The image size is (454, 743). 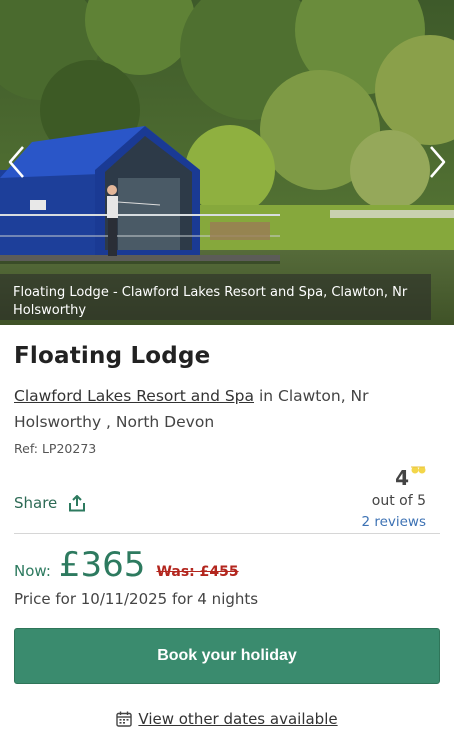 I want to click on share-icon, so click(x=77, y=502).